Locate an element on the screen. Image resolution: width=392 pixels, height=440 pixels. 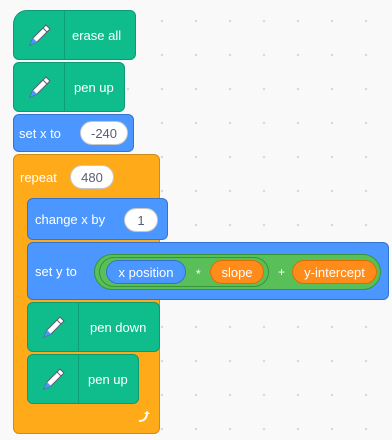
change-x-value-input: 1 is located at coordinates (141, 220).